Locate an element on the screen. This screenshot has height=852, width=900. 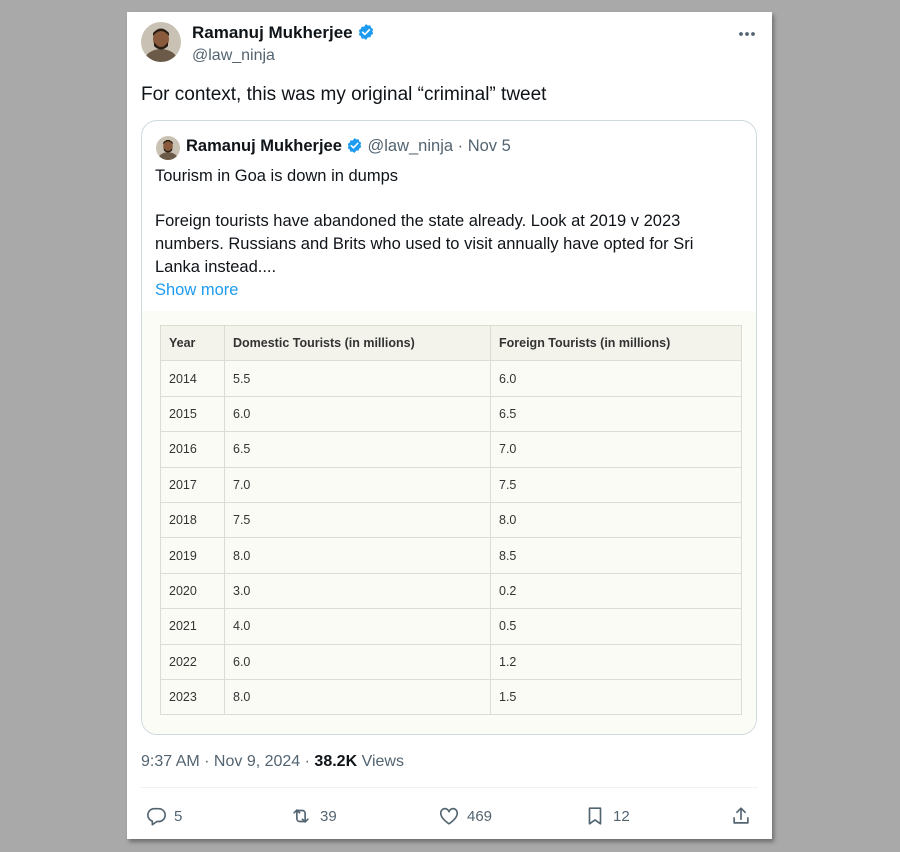
table-cell: 2021 is located at coordinates (192, 626).